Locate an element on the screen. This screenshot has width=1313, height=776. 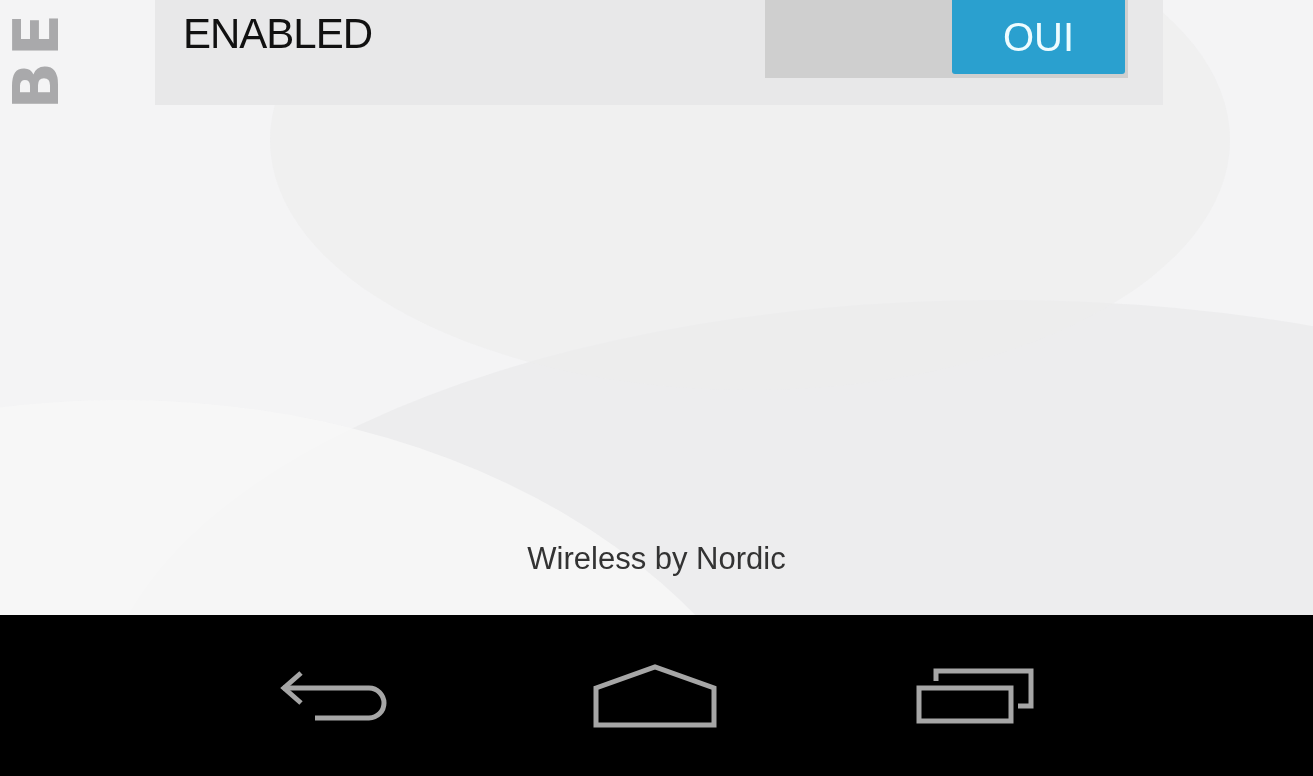
home-icon is located at coordinates (655, 695).